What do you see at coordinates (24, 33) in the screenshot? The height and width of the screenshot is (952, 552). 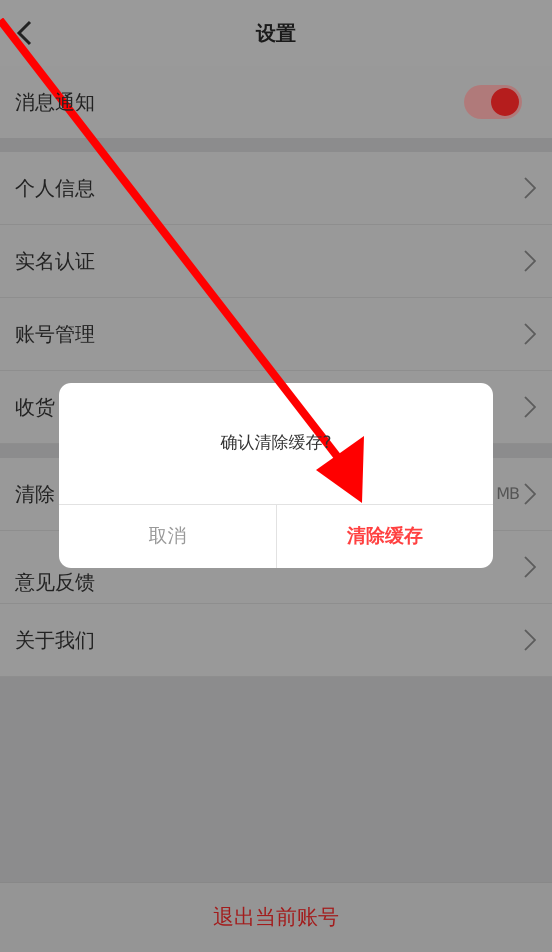 I see `back-icon` at bounding box center [24, 33].